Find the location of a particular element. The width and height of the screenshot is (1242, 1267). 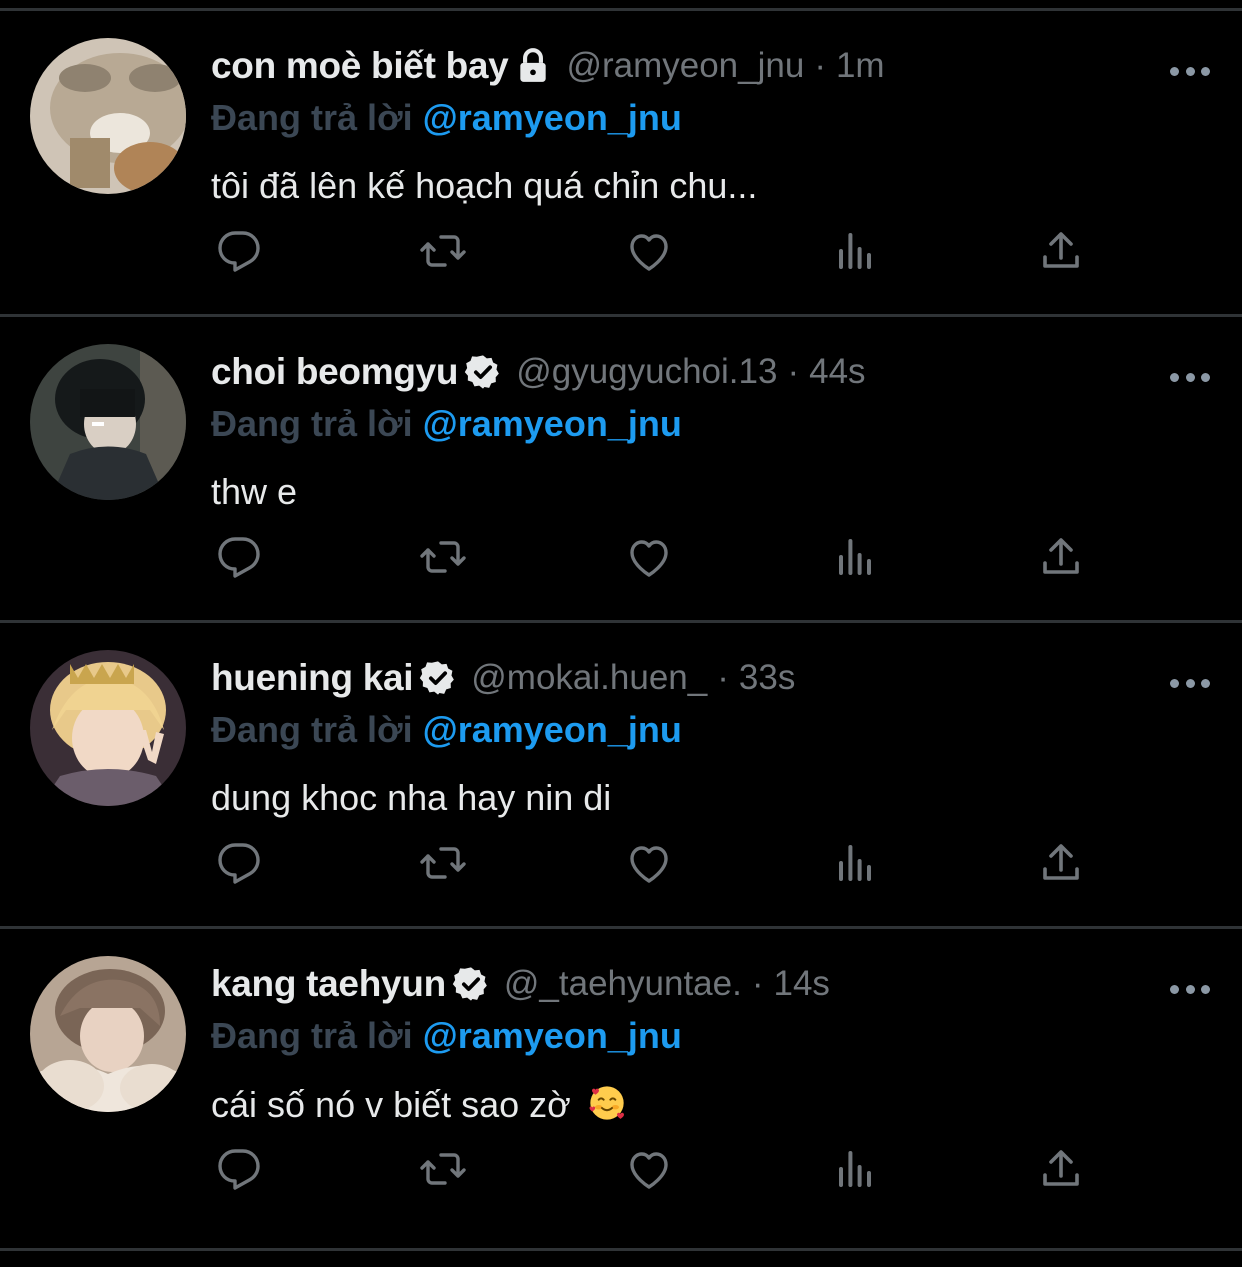

user-handle: @ramyeon_jnu is located at coordinates (685, 66).